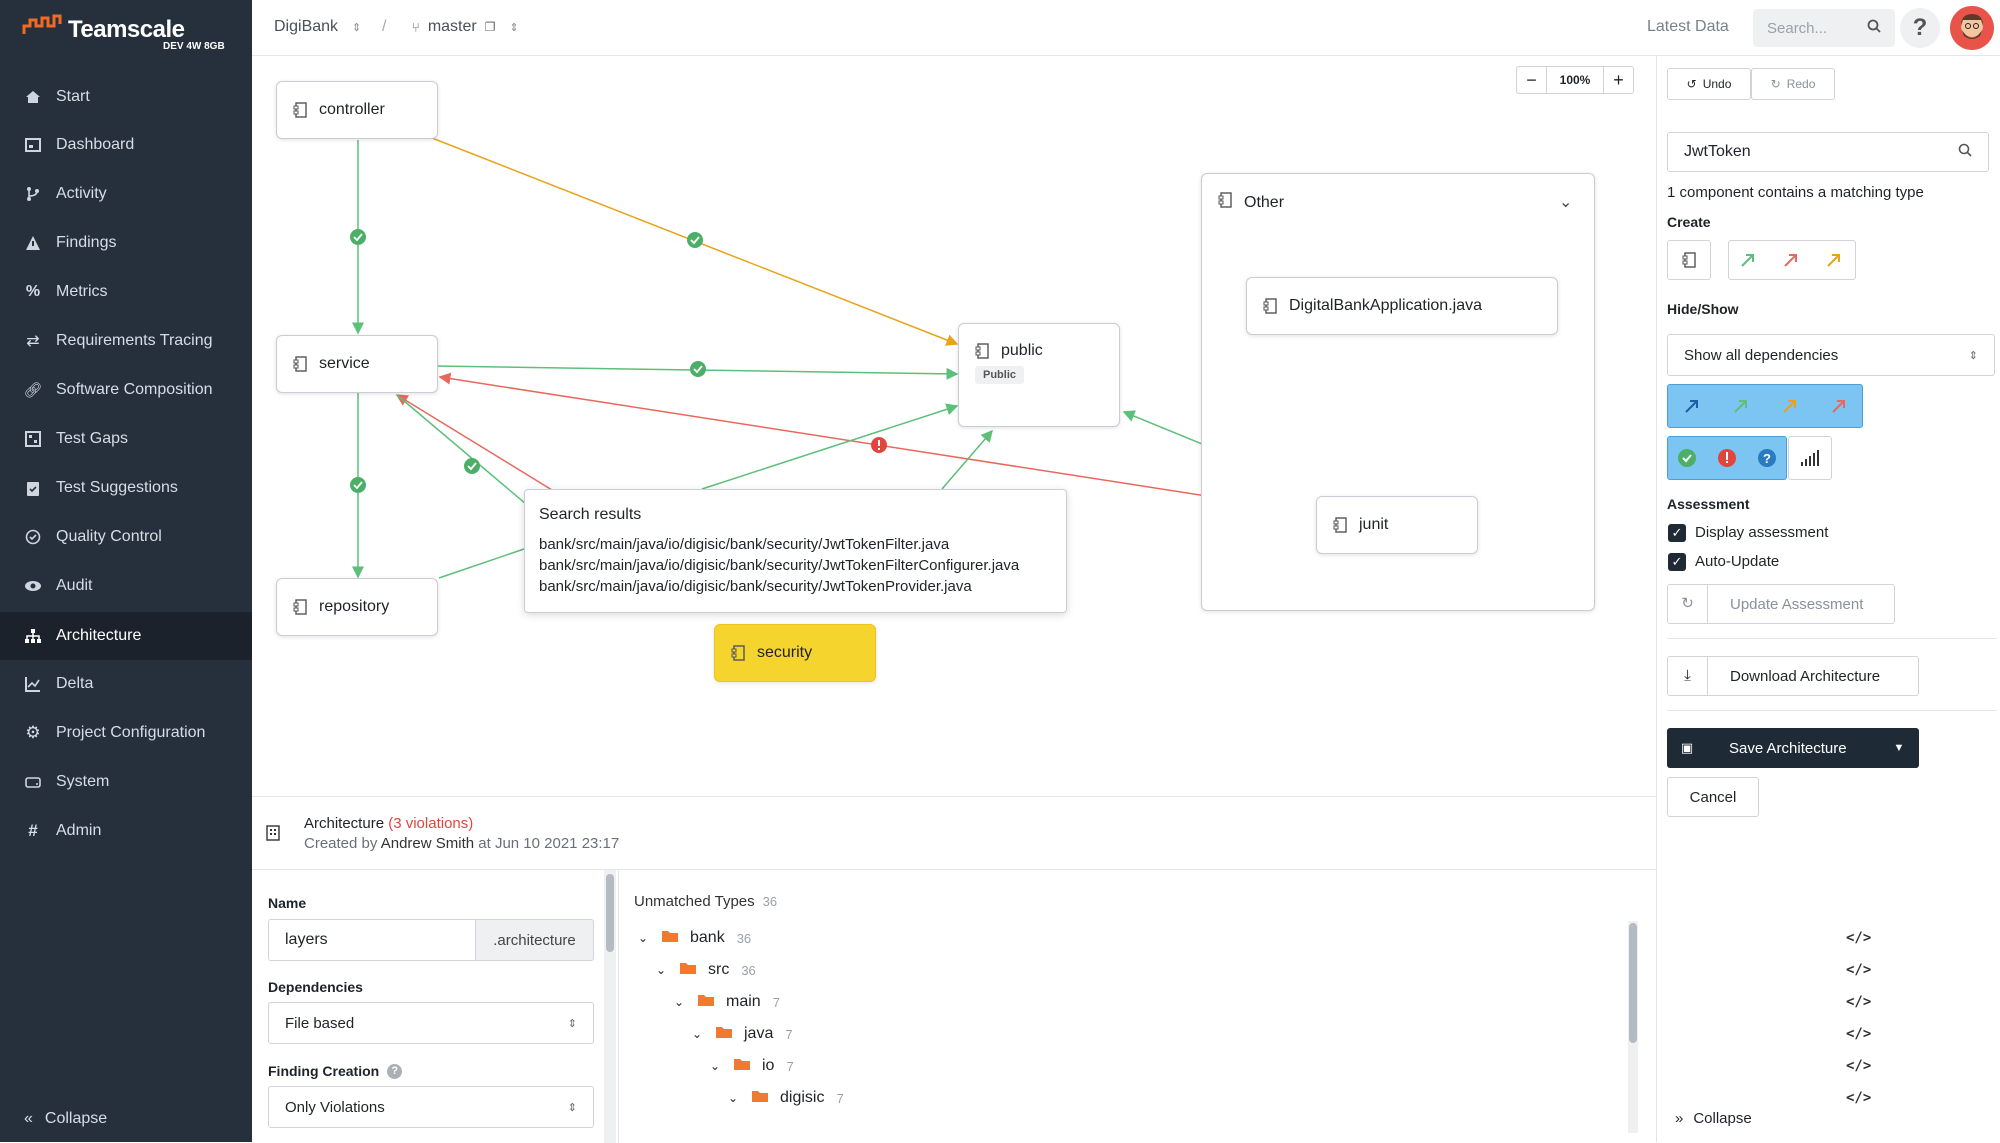 Image resolution: width=2000 pixels, height=1143 pixels. I want to click on display-assessment-checkbox: ✓, so click(1677, 533).